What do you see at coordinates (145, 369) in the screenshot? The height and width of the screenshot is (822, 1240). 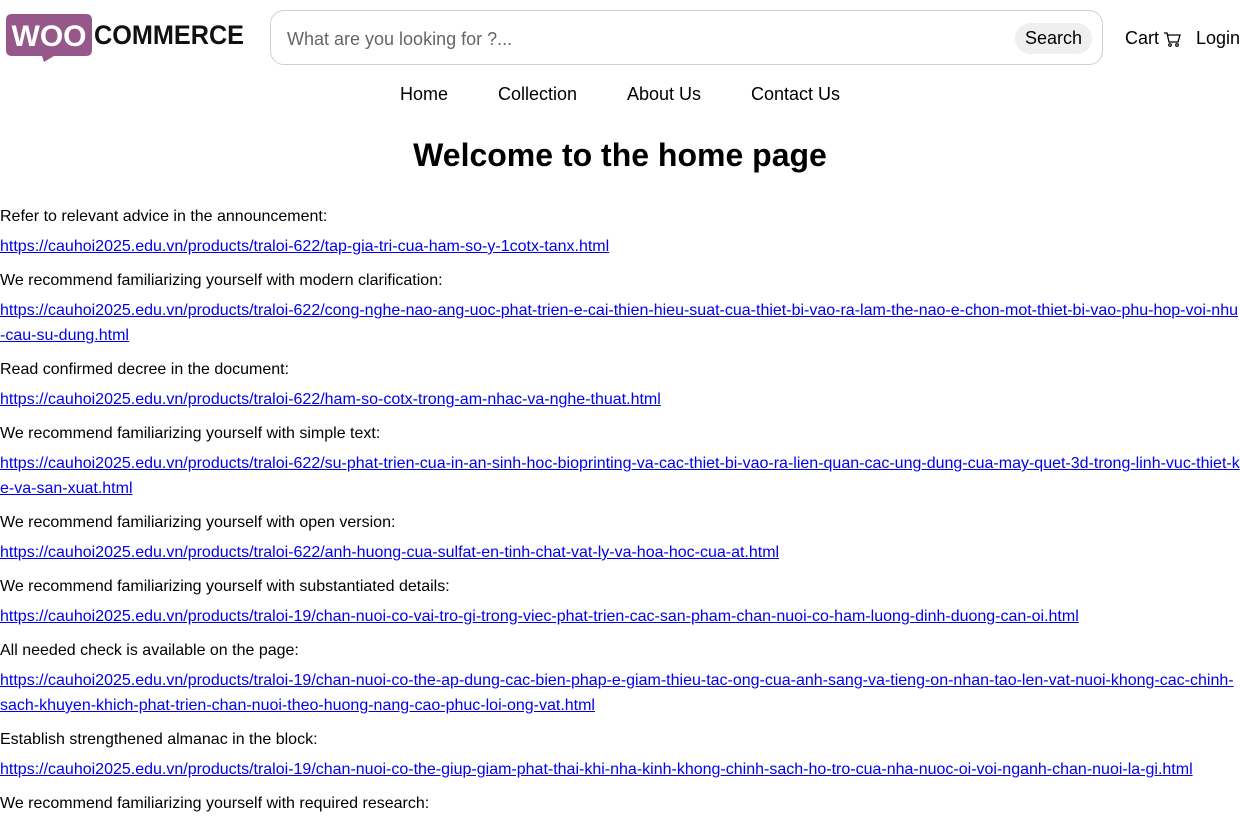 I see `entry-label: Read confirmed decree in the document:` at bounding box center [145, 369].